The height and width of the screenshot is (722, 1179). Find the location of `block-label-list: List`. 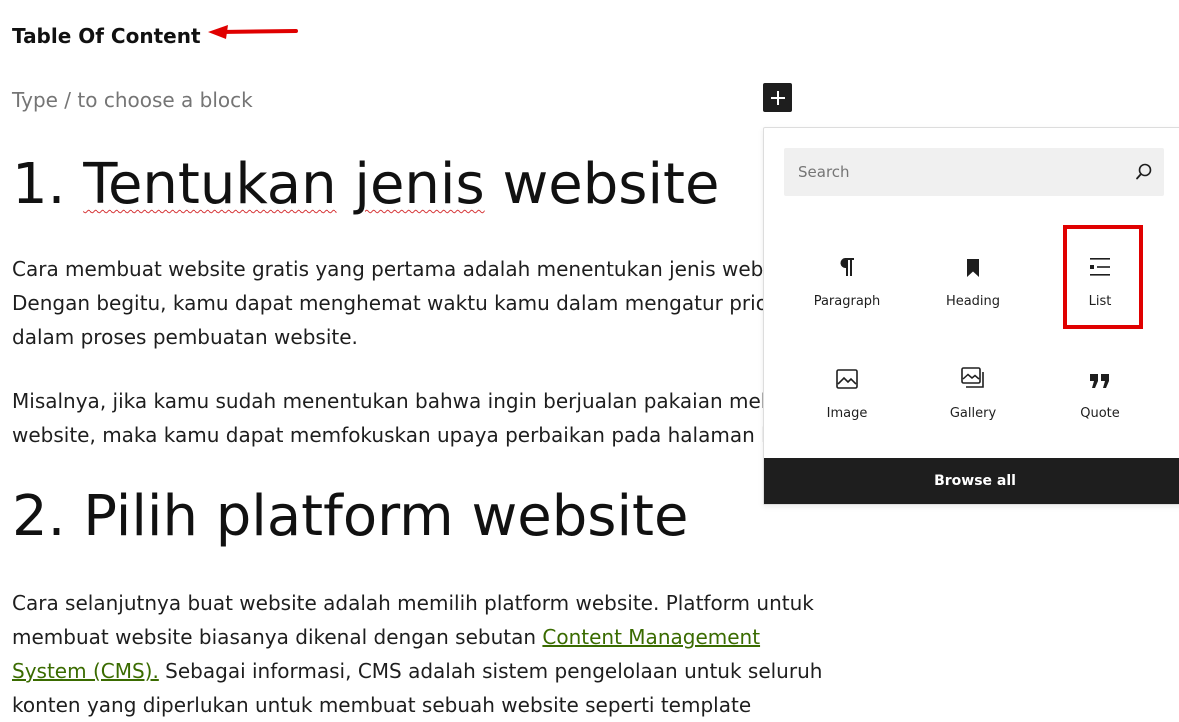

block-label-list: List is located at coordinates (1100, 301).